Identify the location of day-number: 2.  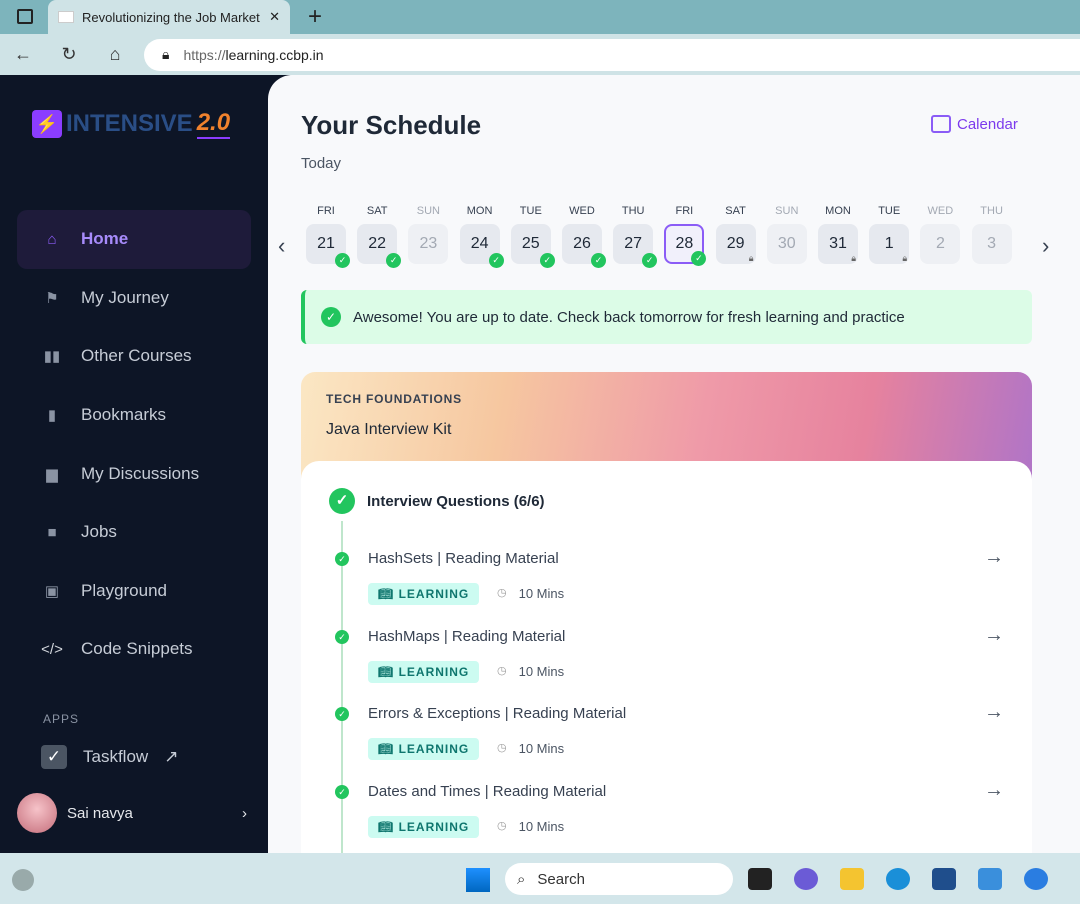
(940, 244).